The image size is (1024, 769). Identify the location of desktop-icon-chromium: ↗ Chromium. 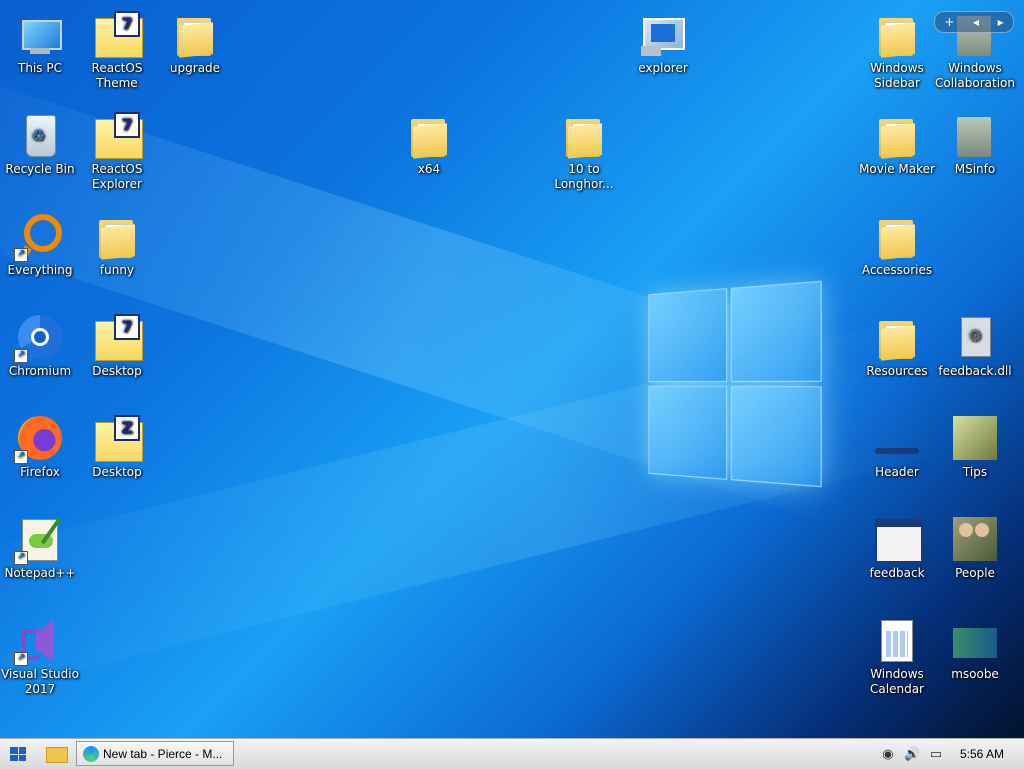
(40, 346).